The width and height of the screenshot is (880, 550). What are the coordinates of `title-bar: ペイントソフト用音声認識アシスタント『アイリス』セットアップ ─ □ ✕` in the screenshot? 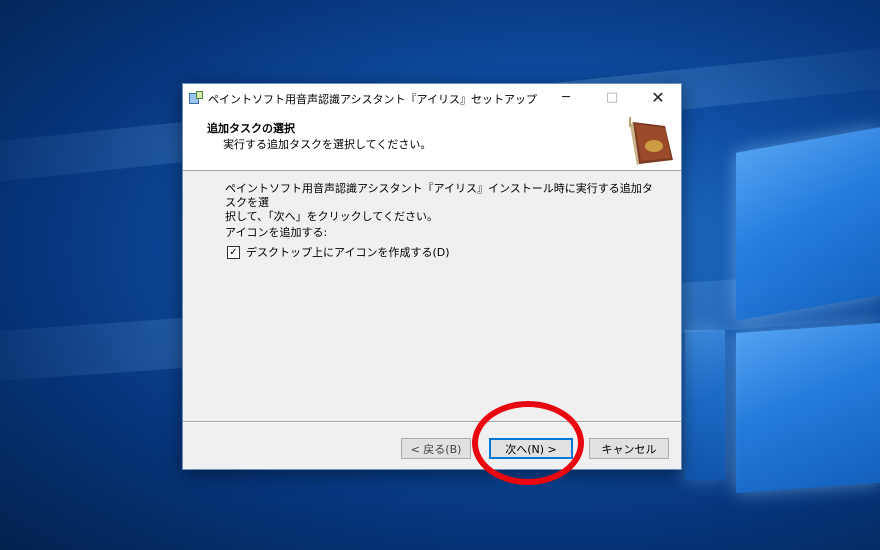 It's located at (432, 98).